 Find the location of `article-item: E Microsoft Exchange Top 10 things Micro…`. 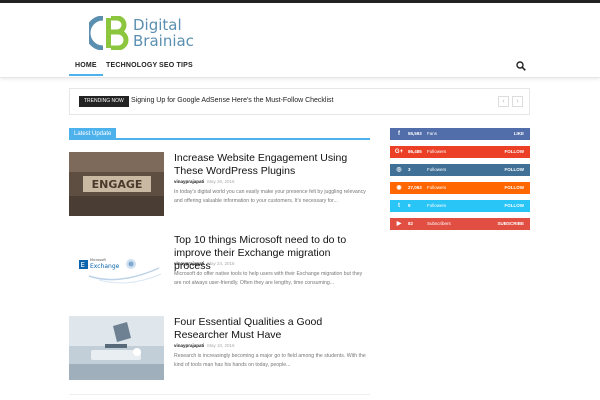

article-item: E Microsoft Exchange Top 10 things Micro… is located at coordinates (219, 269).